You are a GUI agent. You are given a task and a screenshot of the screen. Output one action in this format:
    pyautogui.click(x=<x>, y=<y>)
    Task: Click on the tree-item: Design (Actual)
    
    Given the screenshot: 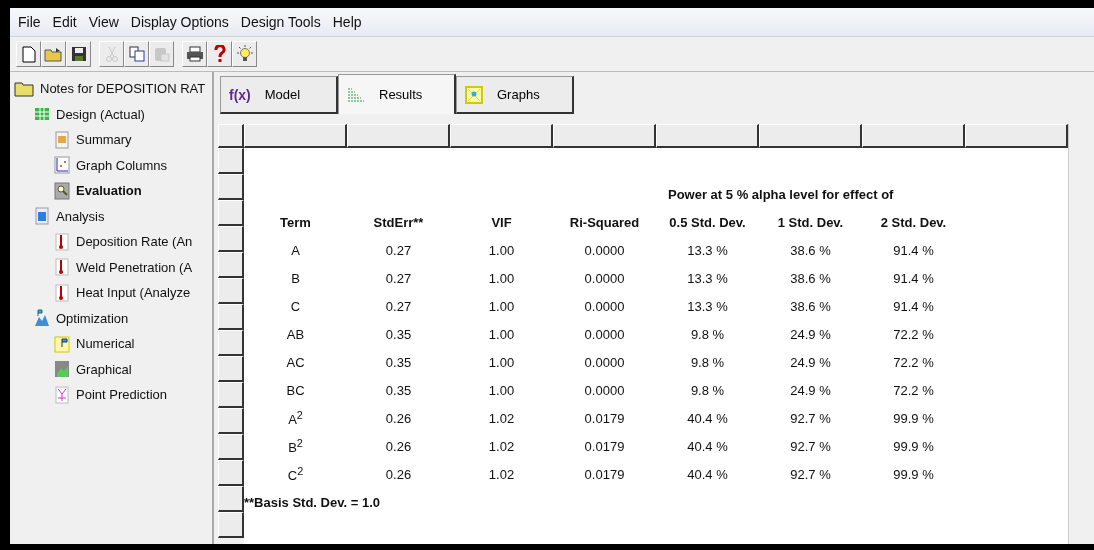 What is the action you would take?
    pyautogui.click(x=100, y=114)
    